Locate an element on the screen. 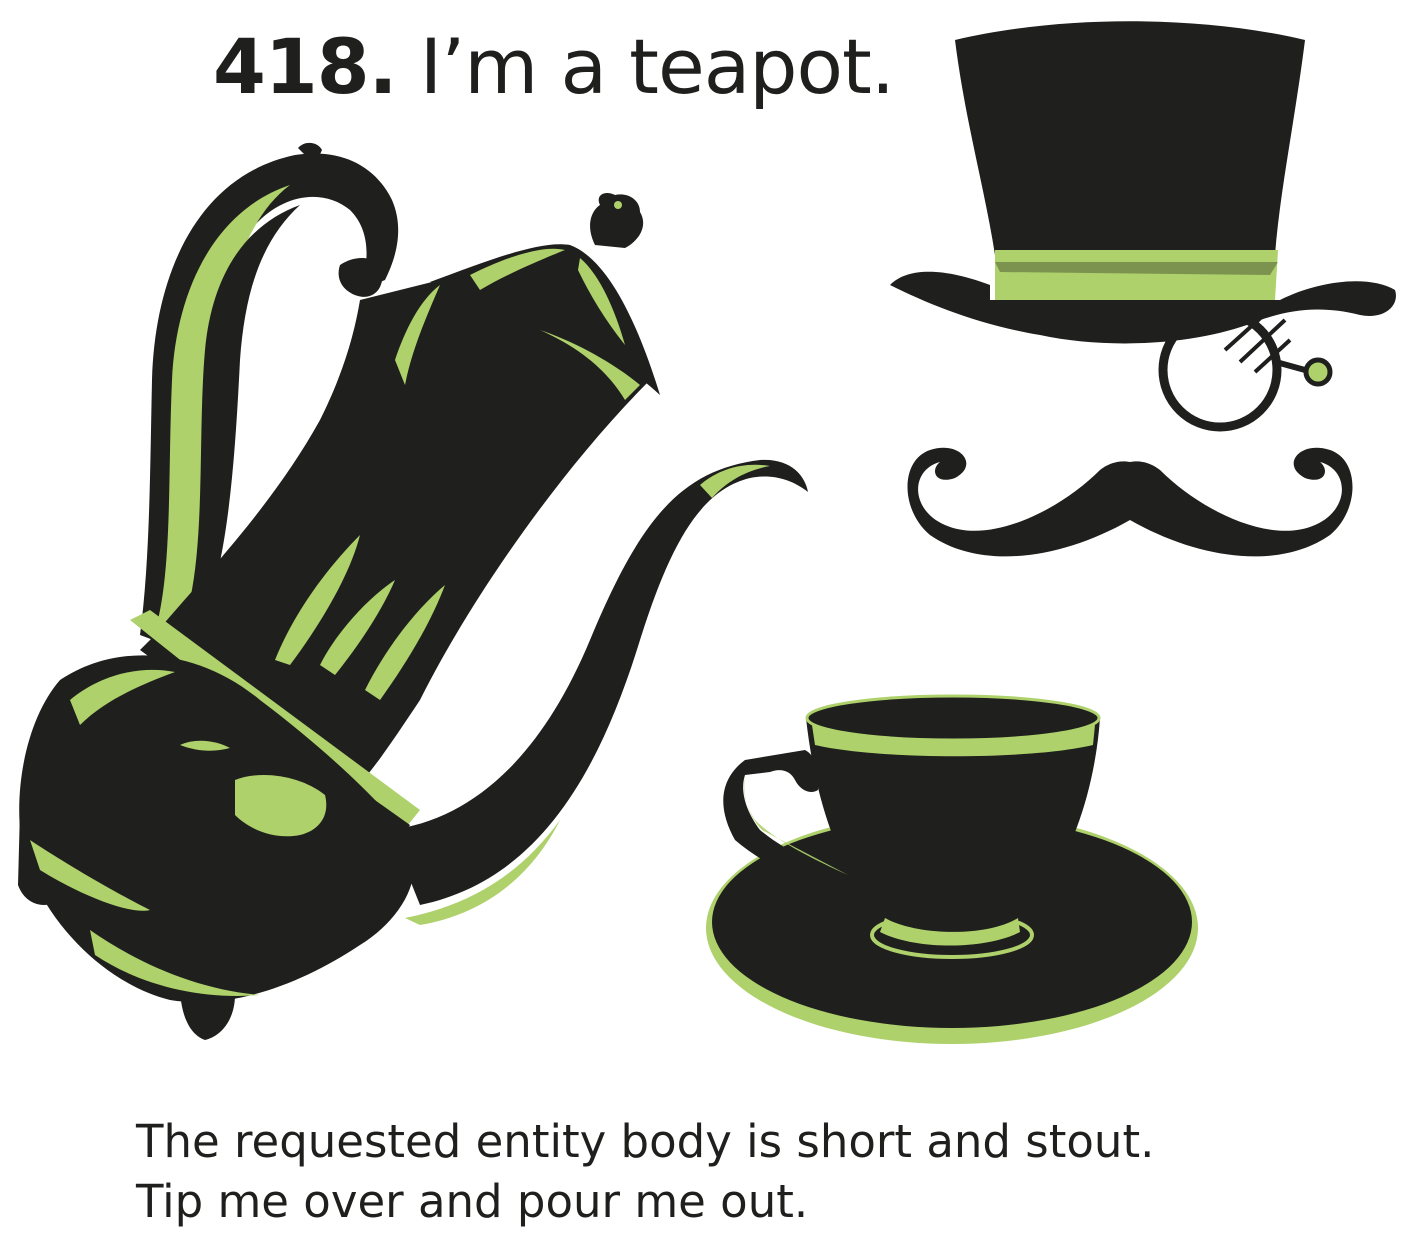 The height and width of the screenshot is (1234, 1402). top-hat-icon is located at coordinates (1143, 182).